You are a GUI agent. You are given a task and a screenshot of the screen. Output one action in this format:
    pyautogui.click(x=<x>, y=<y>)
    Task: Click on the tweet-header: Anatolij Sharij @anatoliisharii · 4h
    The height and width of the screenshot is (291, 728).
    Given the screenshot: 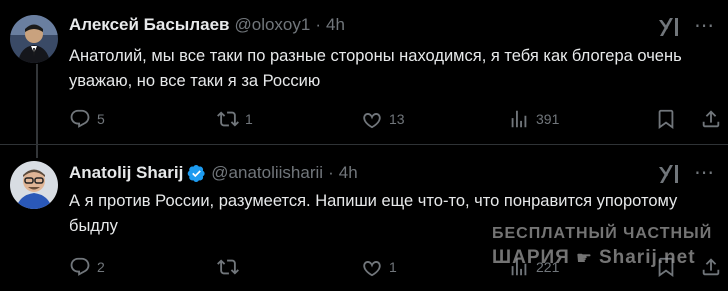 What is the action you would take?
    pyautogui.click(x=213, y=173)
    